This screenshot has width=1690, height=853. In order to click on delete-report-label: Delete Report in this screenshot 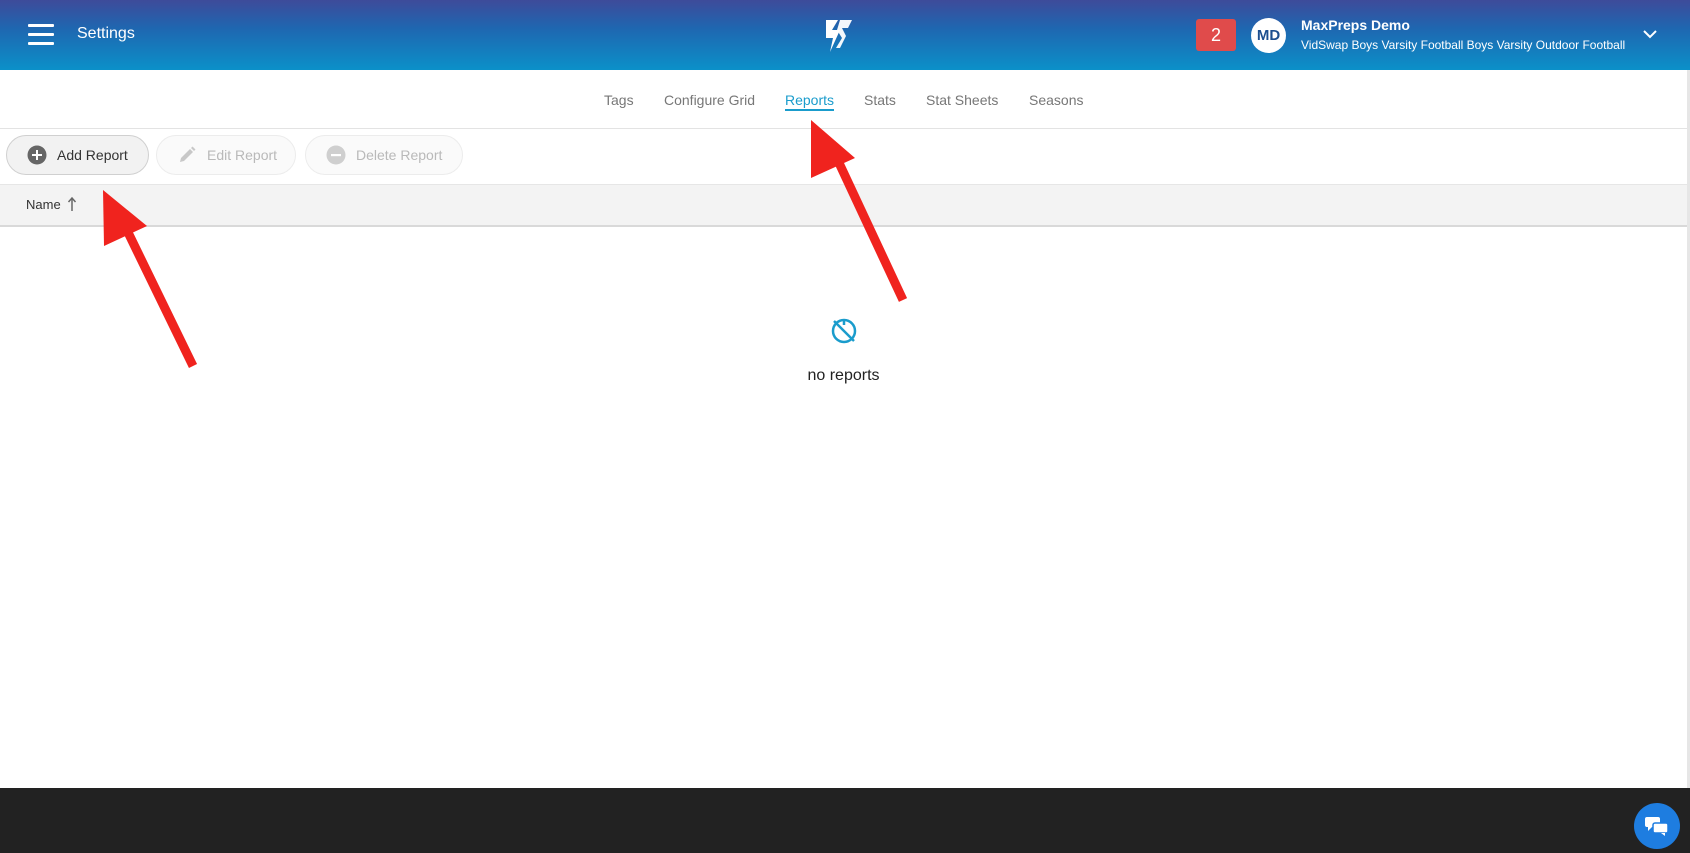, I will do `click(399, 155)`.